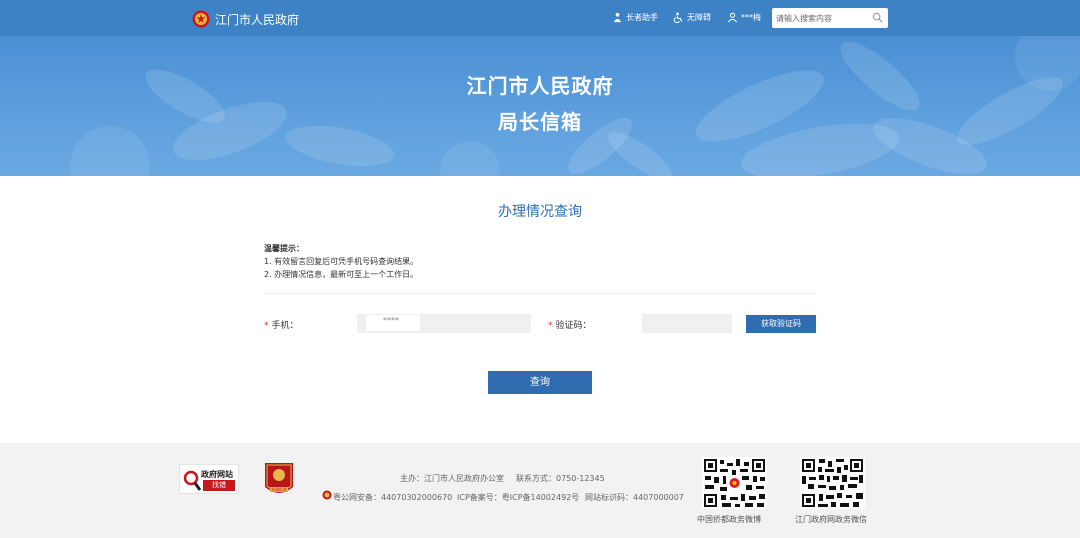 This screenshot has width=1080, height=538. I want to click on get-verification-code-button: 获取验证码, so click(781, 324).